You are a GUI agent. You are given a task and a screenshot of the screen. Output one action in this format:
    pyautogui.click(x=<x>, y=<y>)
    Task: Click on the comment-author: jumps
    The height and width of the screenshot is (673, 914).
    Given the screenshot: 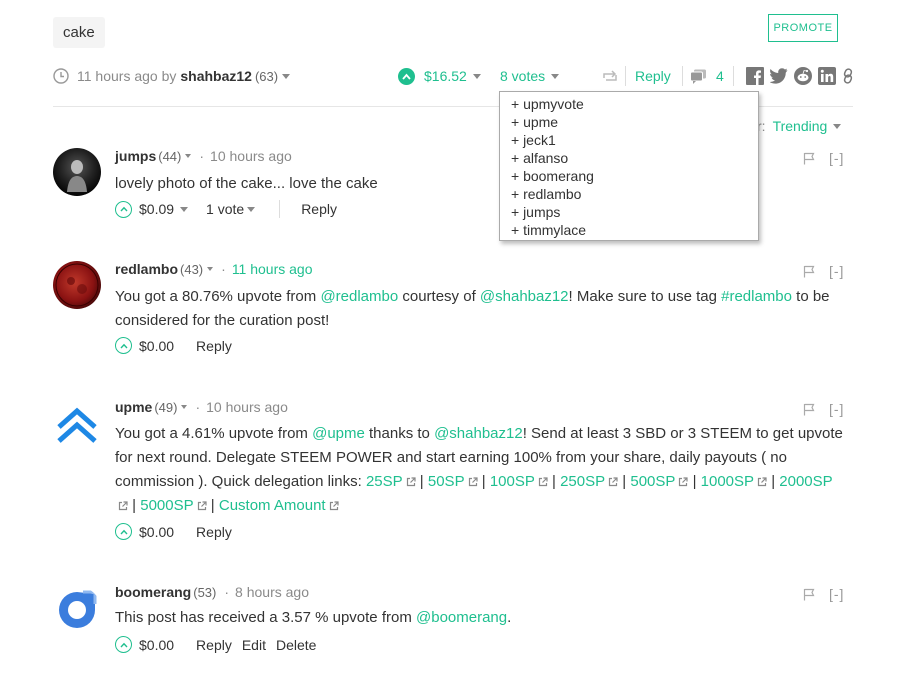 What is the action you would take?
    pyautogui.click(x=135, y=156)
    